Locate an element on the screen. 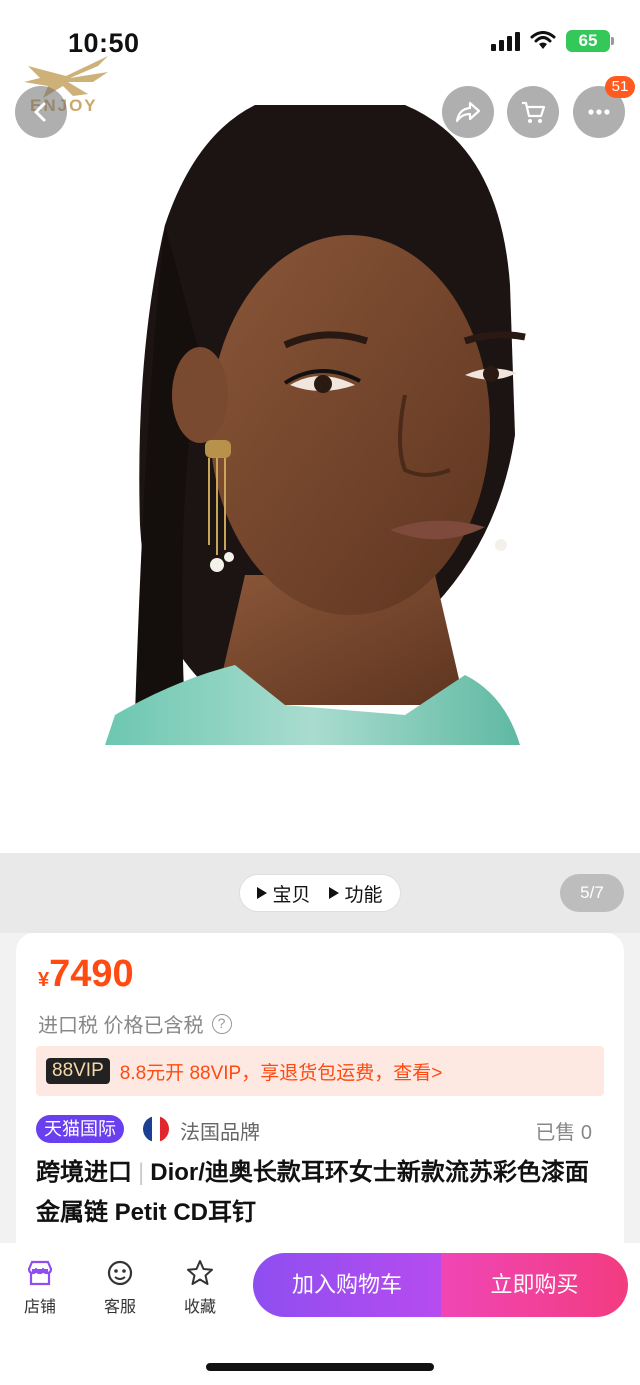  wifi-icon is located at coordinates (543, 40).